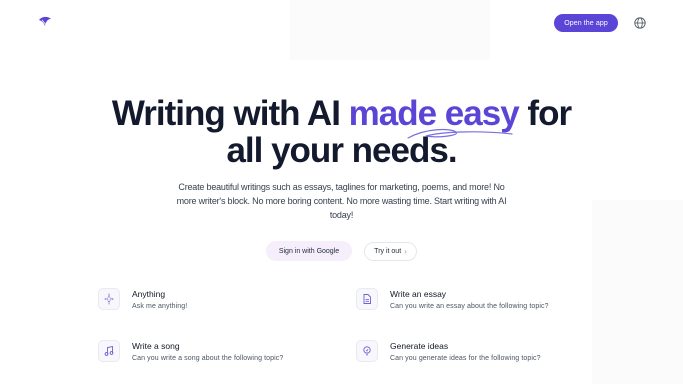 The height and width of the screenshot is (384, 683). I want to click on try-it-out-button: Try it out ›, so click(390, 251).